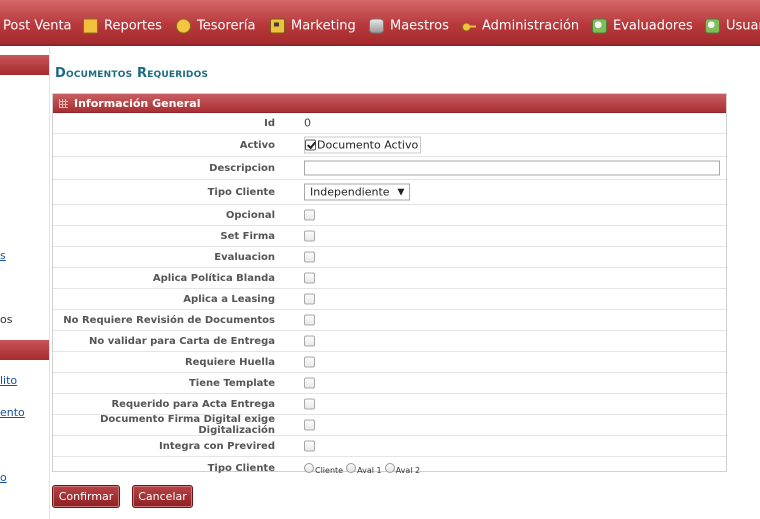 The image size is (760, 519). I want to click on radio-label: Aval 1, so click(369, 470).